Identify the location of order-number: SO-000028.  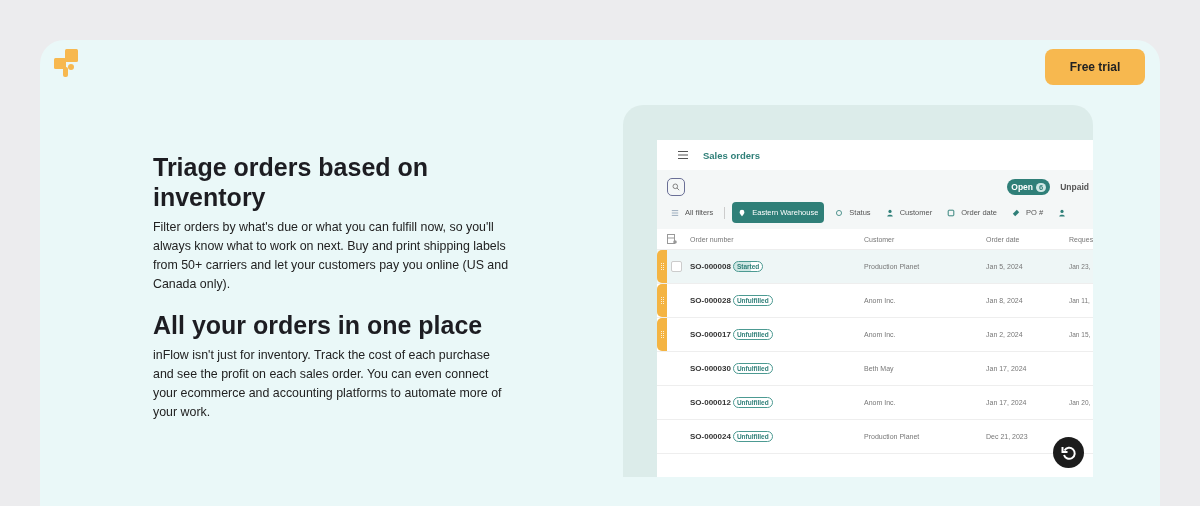
(710, 300).